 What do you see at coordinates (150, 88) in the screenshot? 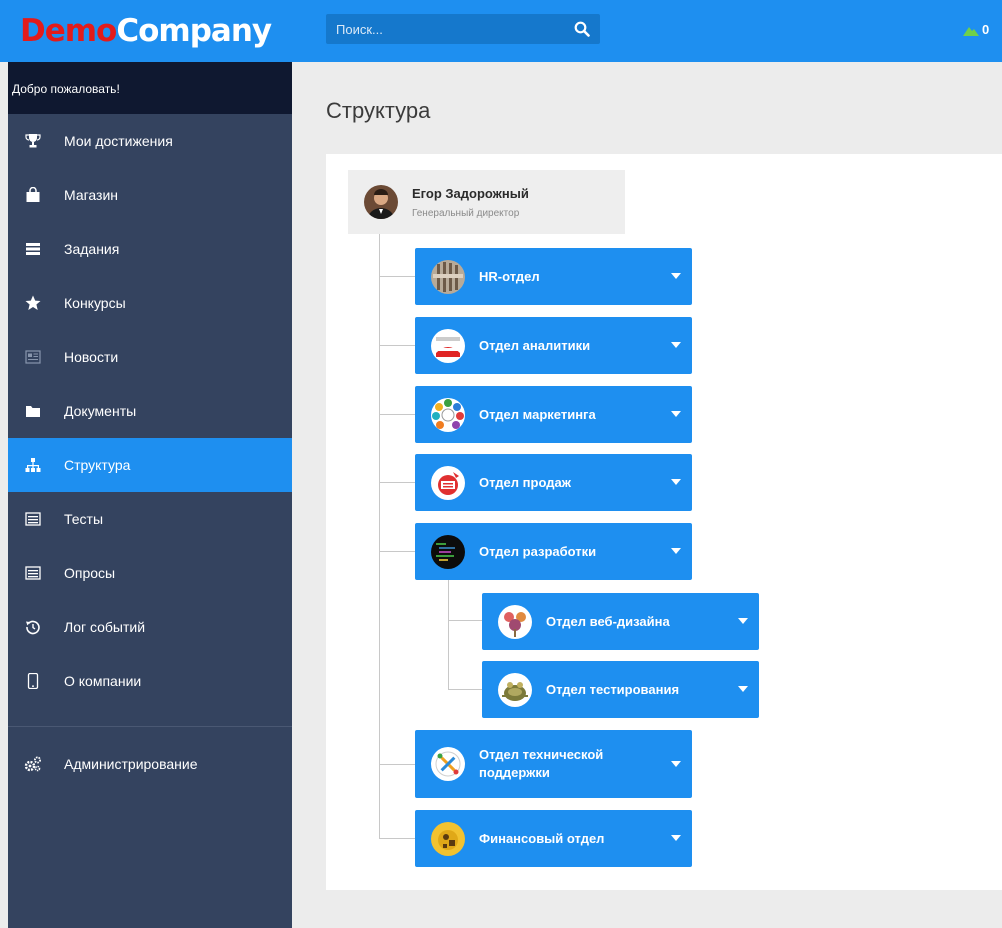
I see `welcome-text: Добро пожаловать!` at bounding box center [150, 88].